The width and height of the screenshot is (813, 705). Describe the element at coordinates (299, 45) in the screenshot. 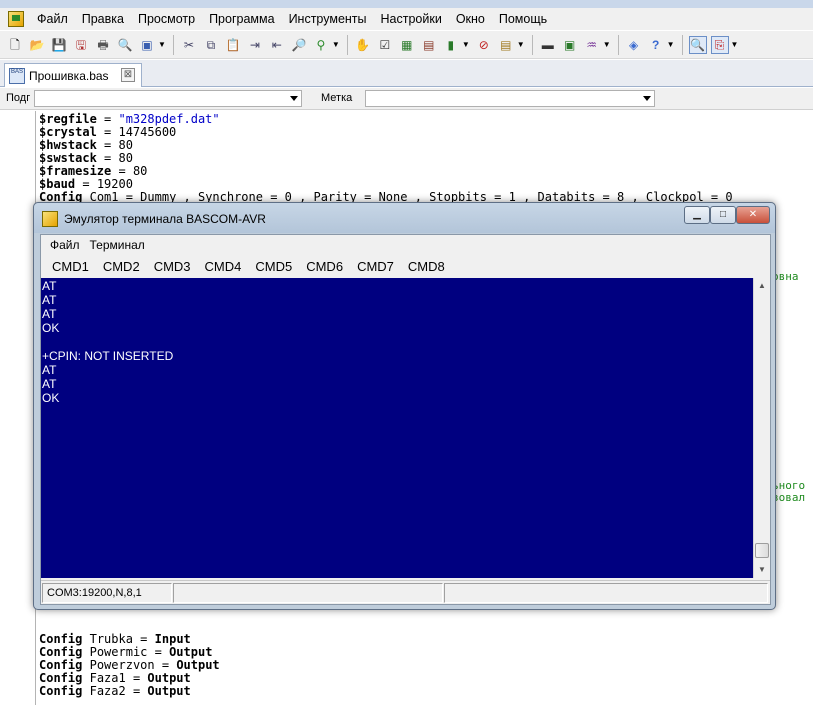

I see `find-icon: 🔎` at that location.